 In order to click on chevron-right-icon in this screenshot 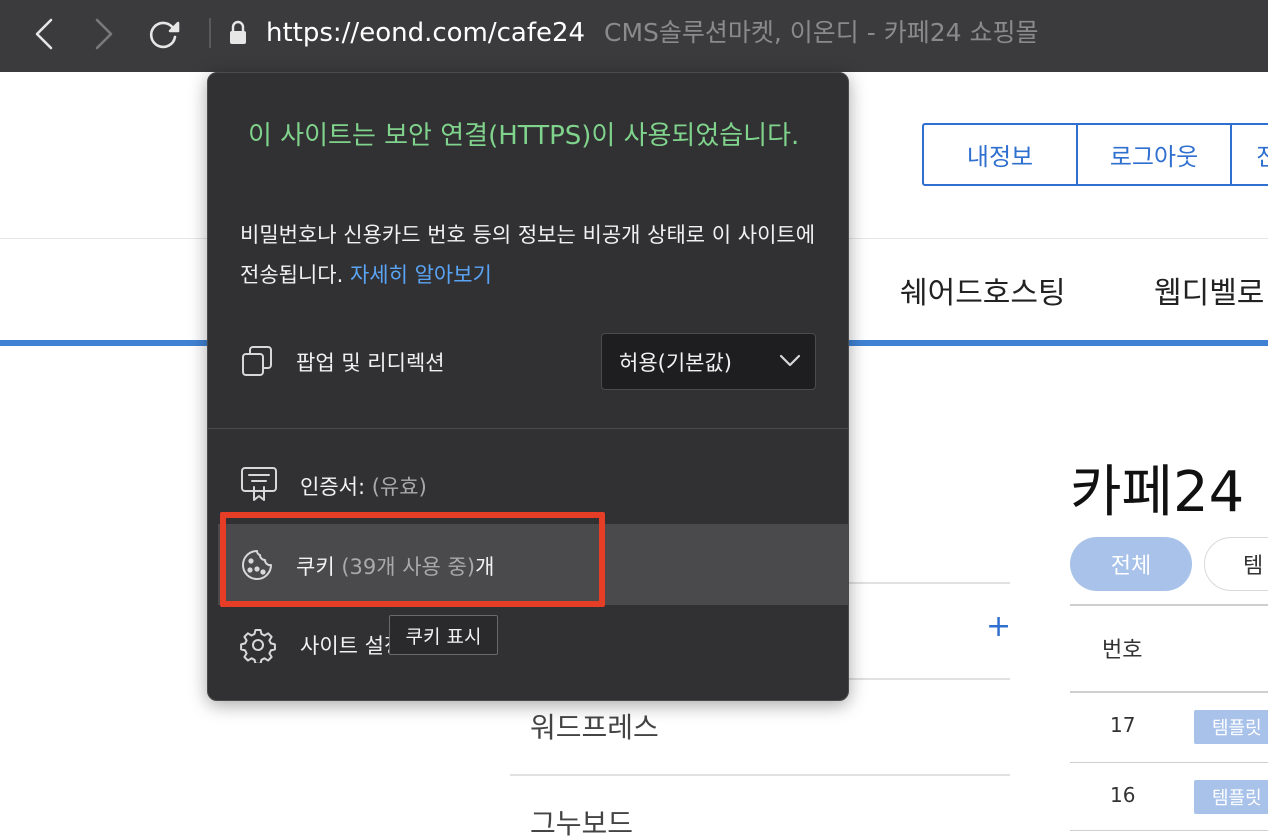, I will do `click(104, 34)`.